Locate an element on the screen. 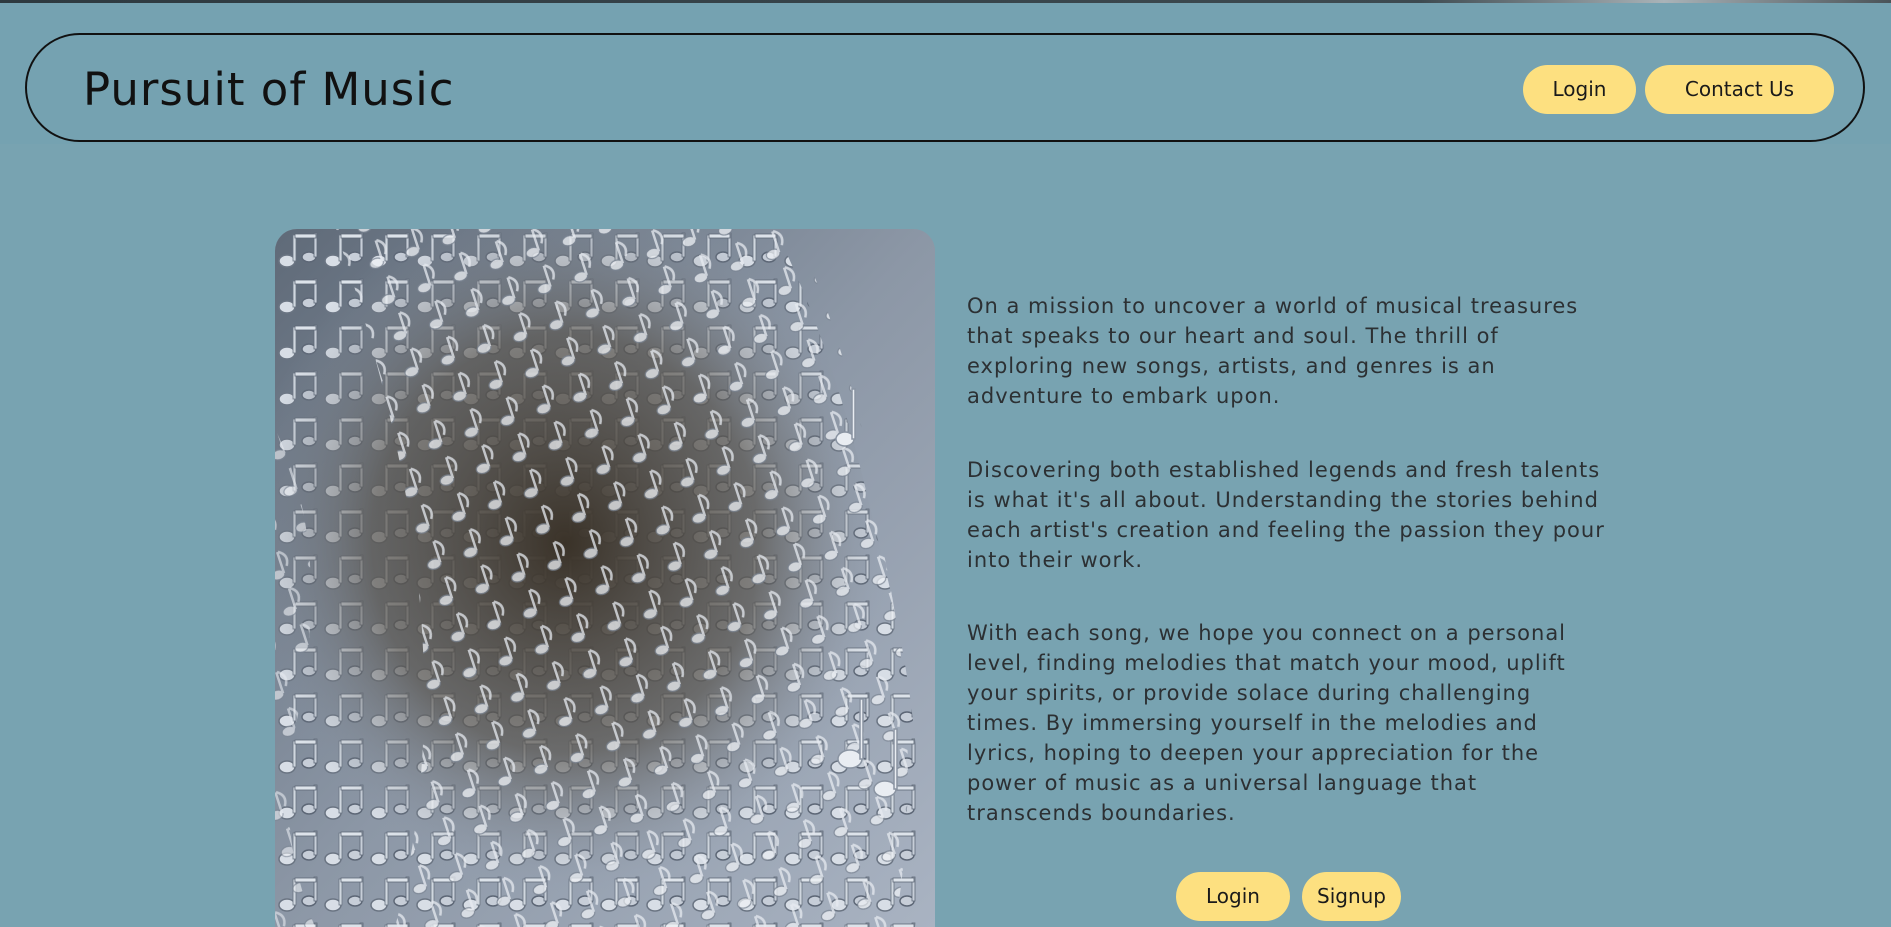 Image resolution: width=1891 pixels, height=927 pixels. cta-login-button: Login is located at coordinates (1233, 896).